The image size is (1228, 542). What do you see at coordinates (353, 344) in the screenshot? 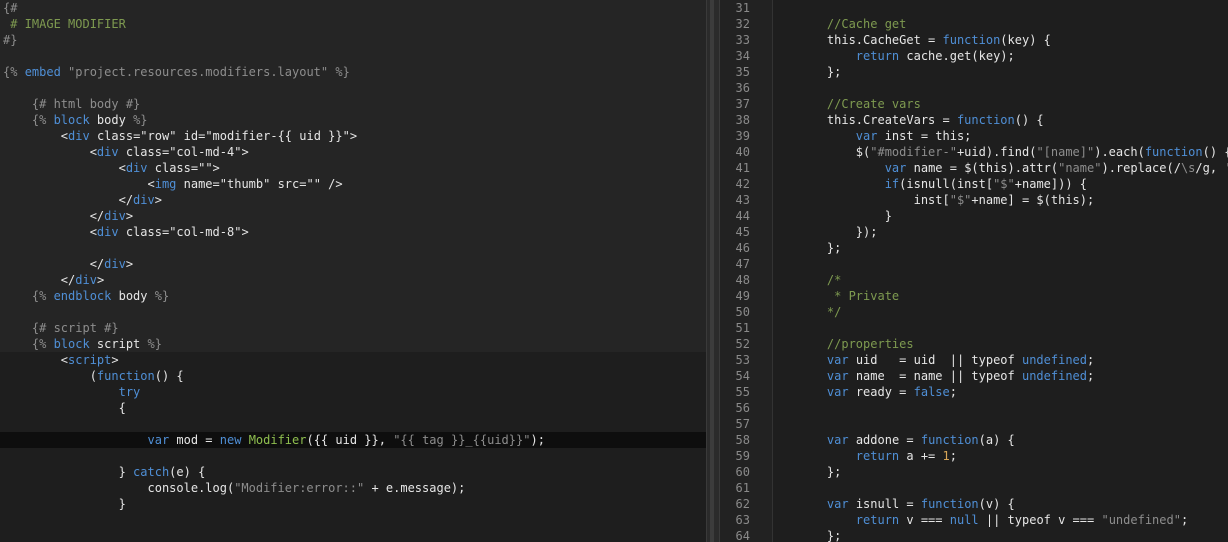
I see `code-line: {% block script %}` at bounding box center [353, 344].